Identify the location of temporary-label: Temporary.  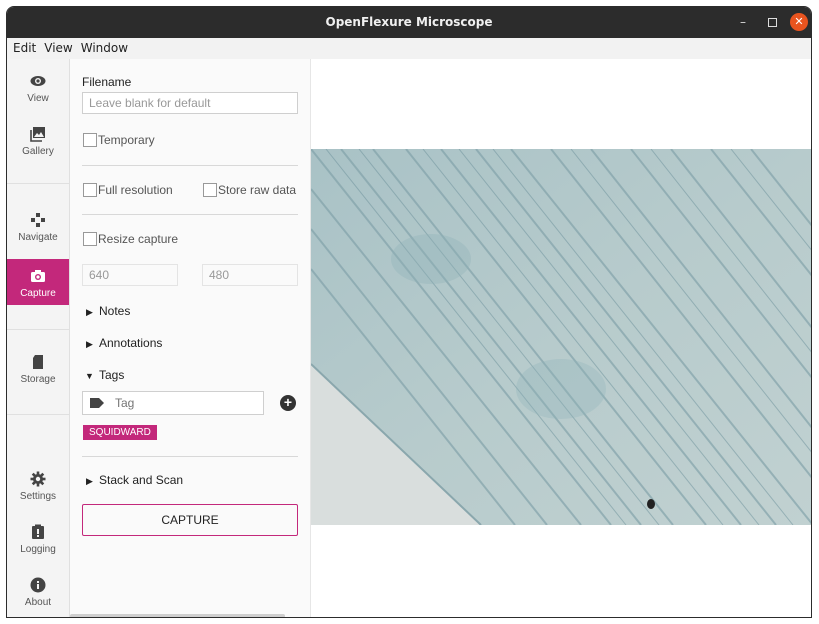
(126, 140).